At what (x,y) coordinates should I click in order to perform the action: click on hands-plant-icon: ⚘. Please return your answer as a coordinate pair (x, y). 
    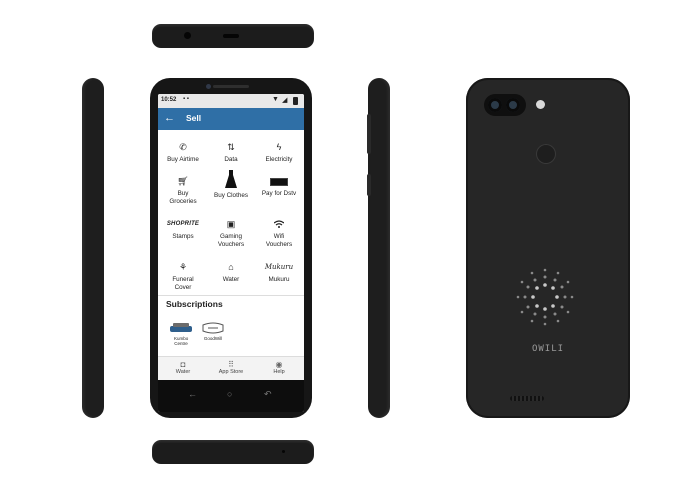
    Looking at the image, I should click on (183, 267).